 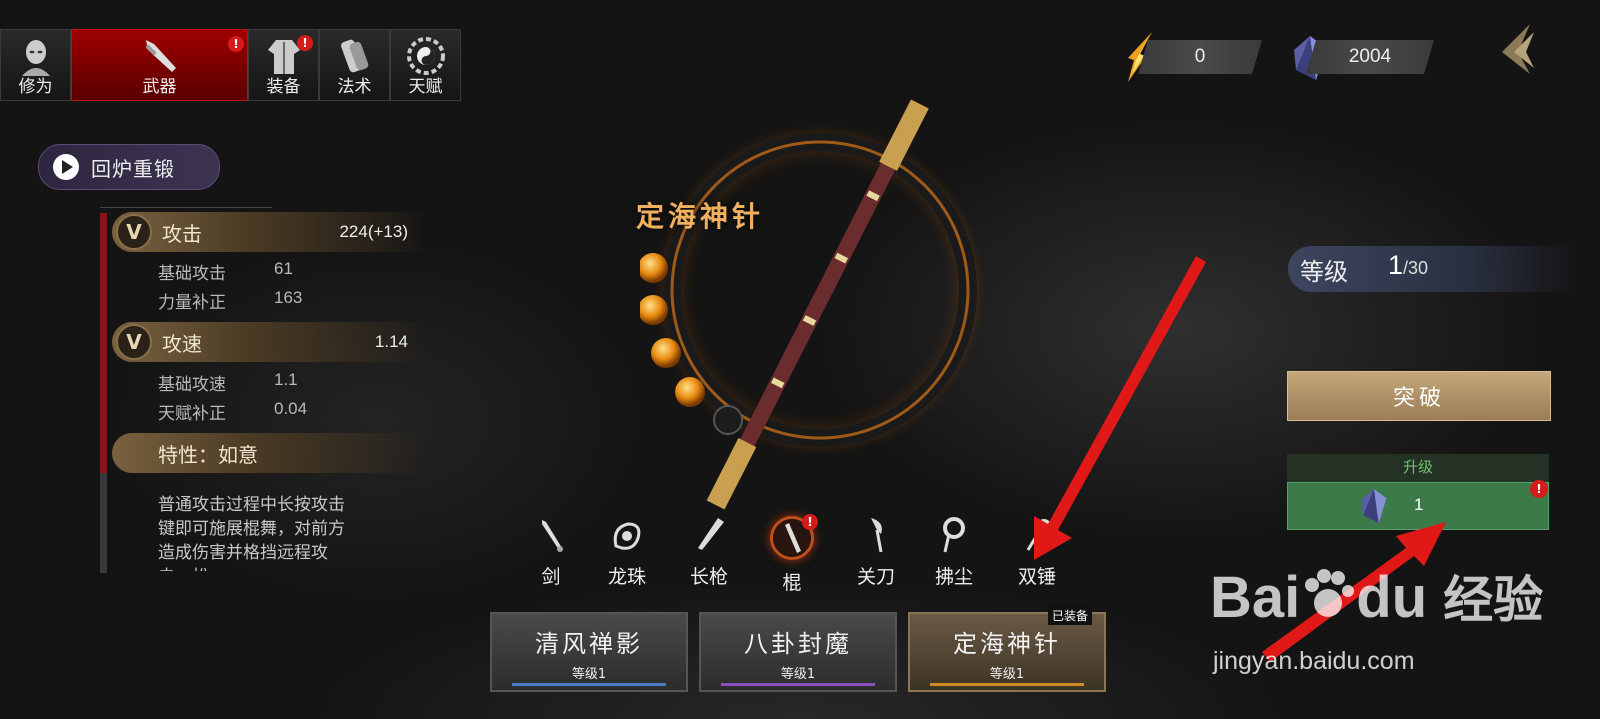 What do you see at coordinates (1396, 265) in the screenshot?
I see `level-current: 1` at bounding box center [1396, 265].